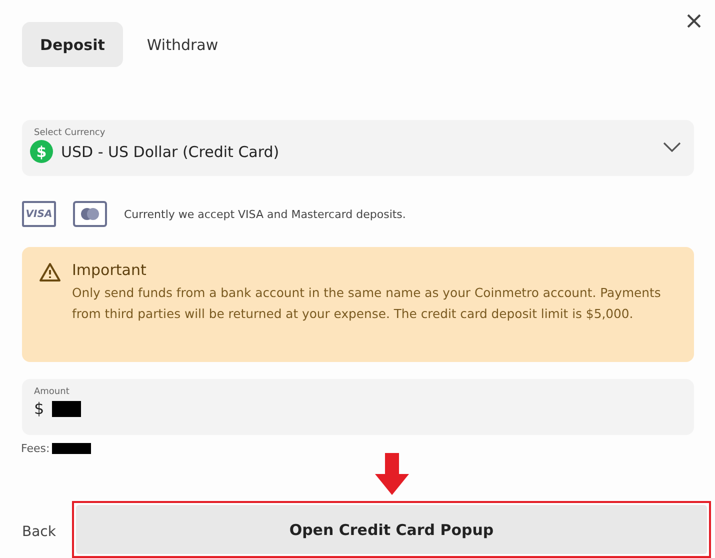  I want to click on close-icon, so click(694, 21).